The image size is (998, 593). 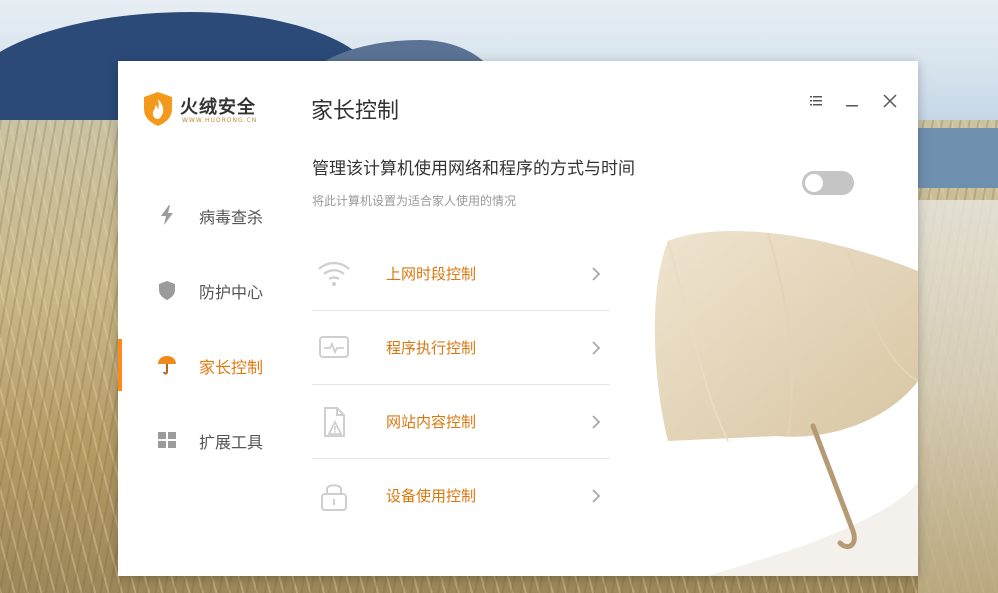 I want to click on page-title: 家长控制, so click(x=355, y=111).